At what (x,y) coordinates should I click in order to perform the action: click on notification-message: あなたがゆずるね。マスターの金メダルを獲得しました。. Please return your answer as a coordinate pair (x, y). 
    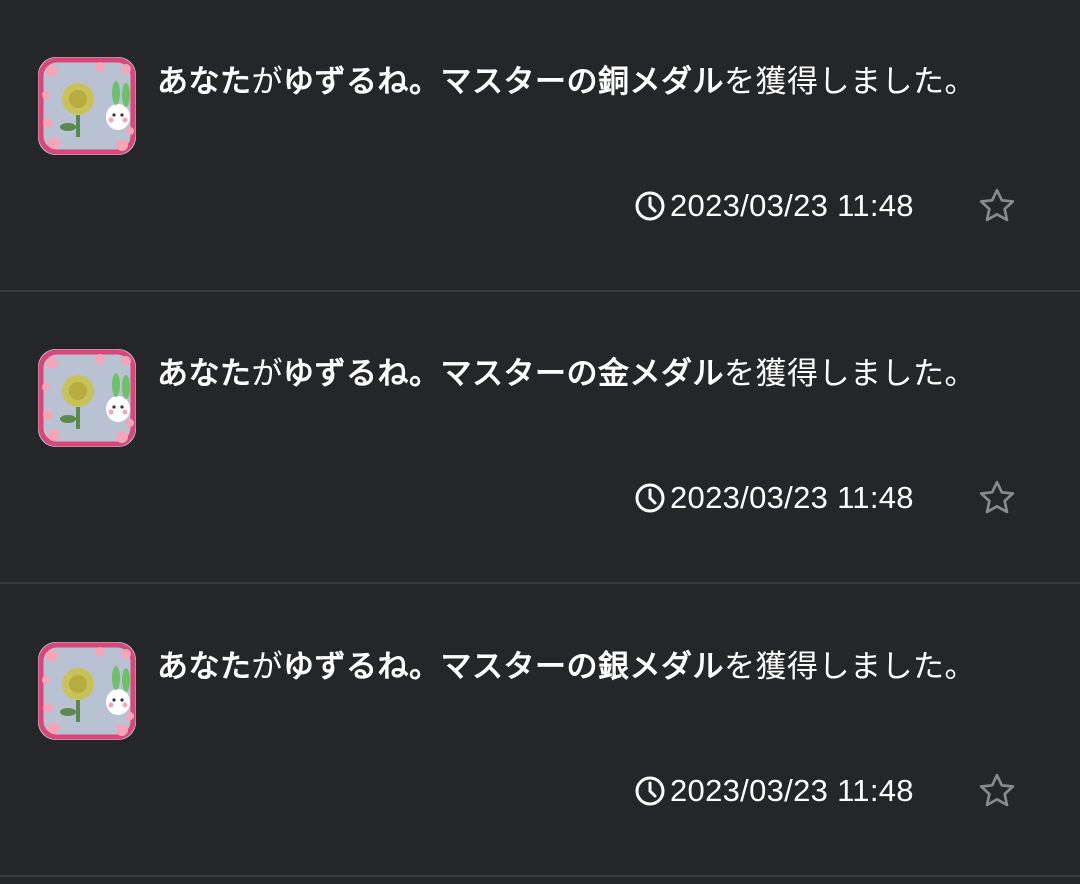
    Looking at the image, I should click on (607, 374).